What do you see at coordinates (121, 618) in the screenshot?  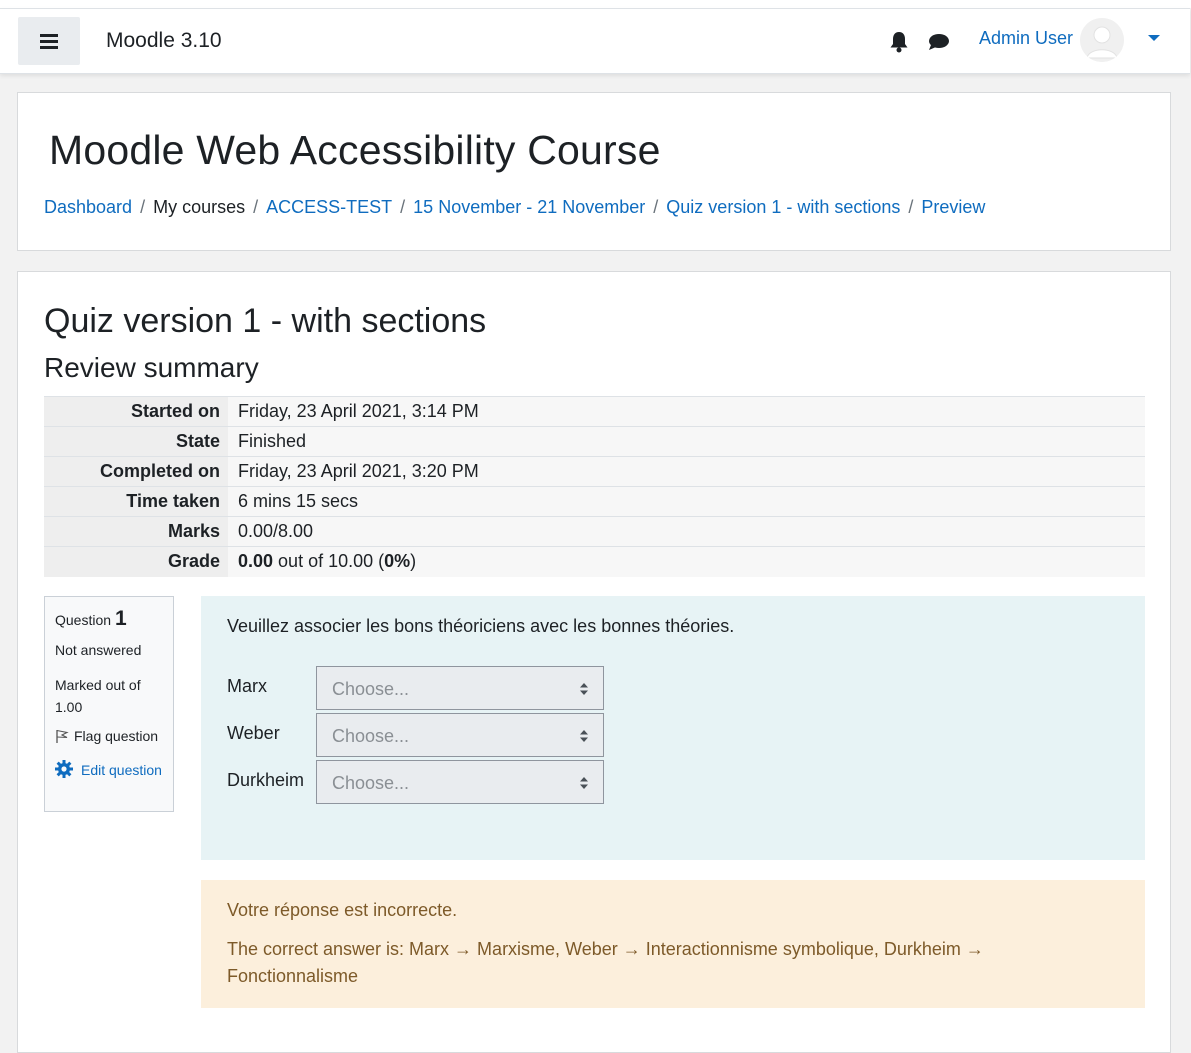 I see `question-number-value: 1` at bounding box center [121, 618].